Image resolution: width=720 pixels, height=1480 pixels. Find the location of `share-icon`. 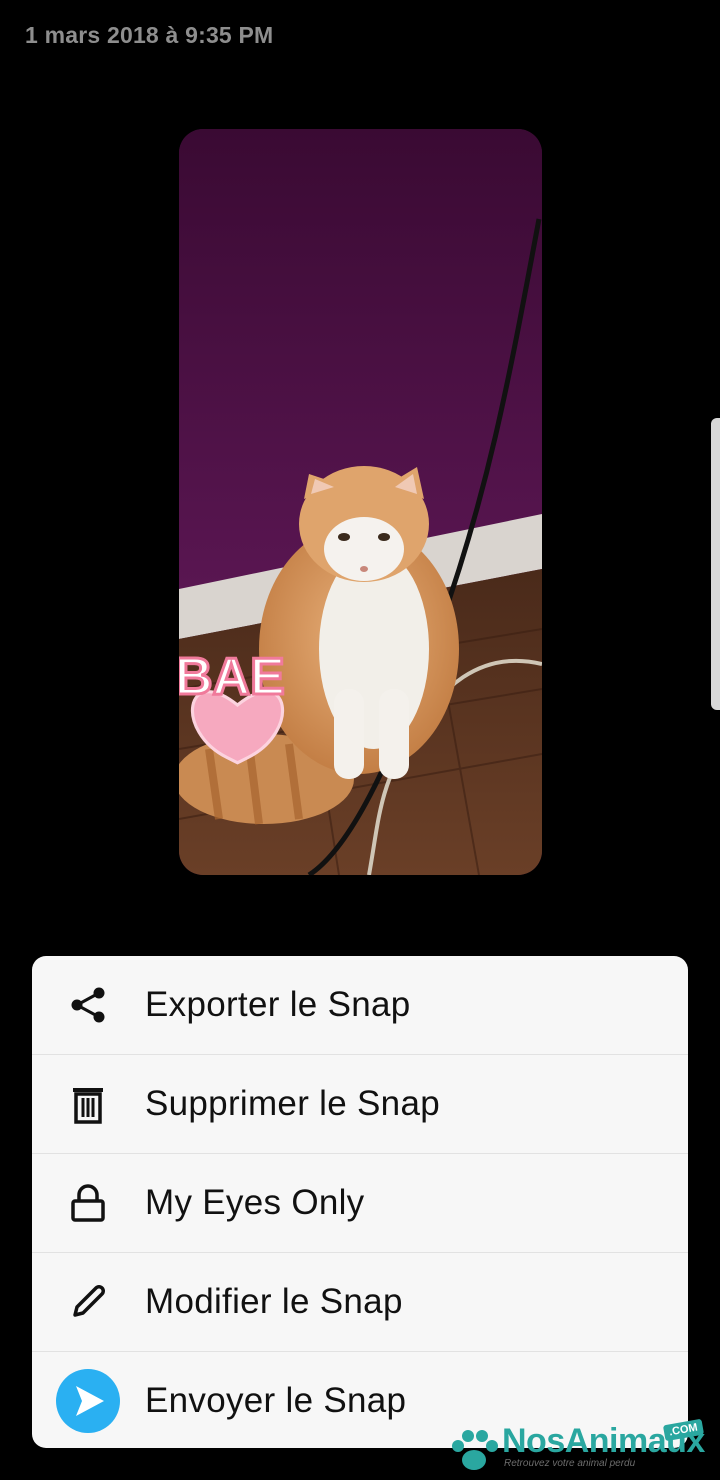

share-icon is located at coordinates (88, 1005).